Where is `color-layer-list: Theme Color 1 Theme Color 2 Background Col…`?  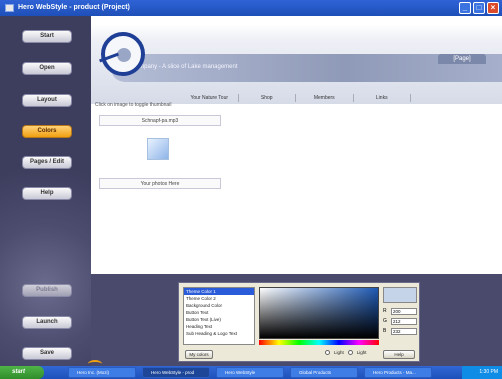 color-layer-list: Theme Color 1 Theme Color 2 Background Col… is located at coordinates (219, 316).